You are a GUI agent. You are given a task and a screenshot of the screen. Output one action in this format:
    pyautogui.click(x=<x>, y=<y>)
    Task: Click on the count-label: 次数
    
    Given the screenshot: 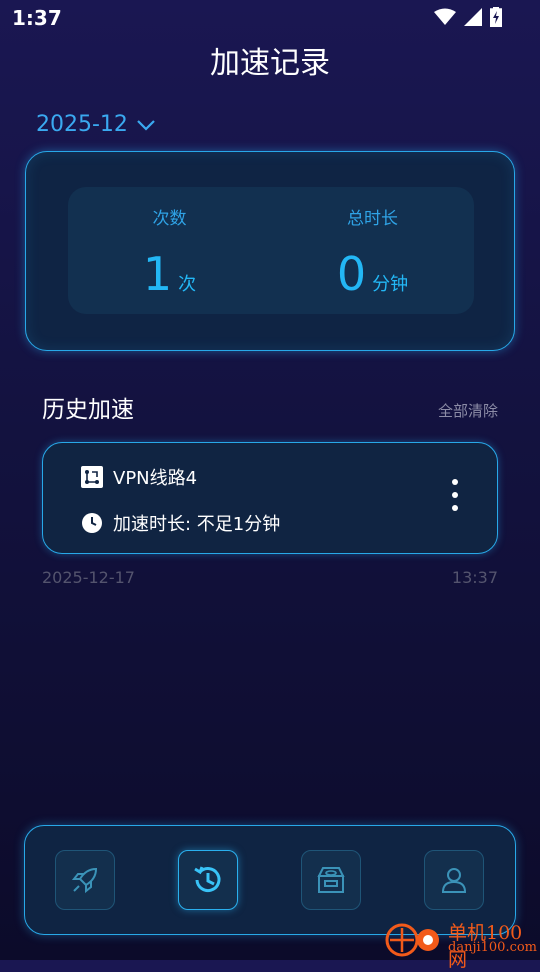 What is the action you would take?
    pyautogui.click(x=169, y=219)
    